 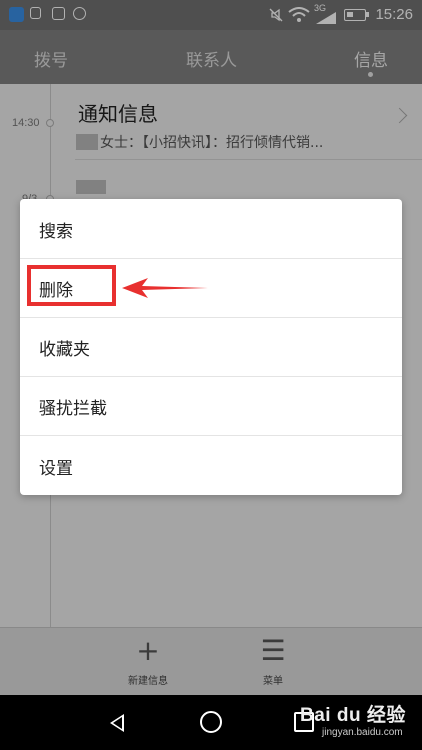 I want to click on home-icon, so click(x=211, y=722).